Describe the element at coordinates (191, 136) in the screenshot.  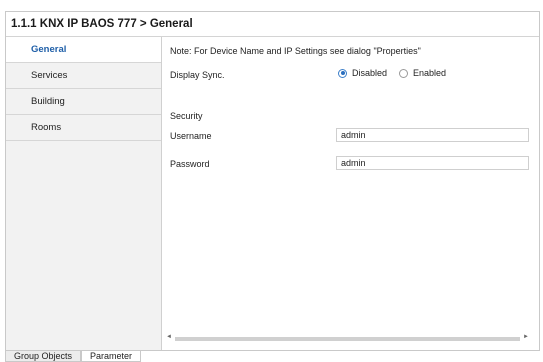
I see `username-label: Username` at that location.